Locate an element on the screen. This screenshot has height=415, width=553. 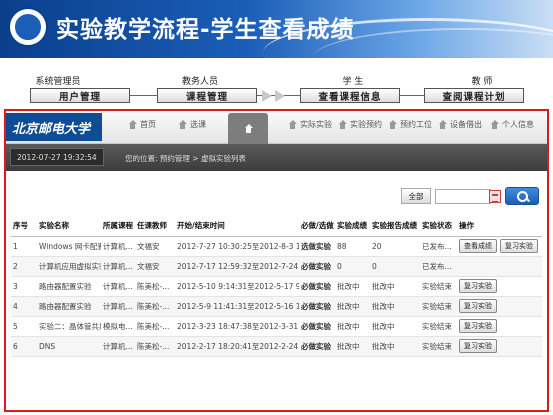
info-bar: 2012-07-27 19:32:54 您的位置: 预约管理 > 虚拟实验列表 is located at coordinates (276, 157).